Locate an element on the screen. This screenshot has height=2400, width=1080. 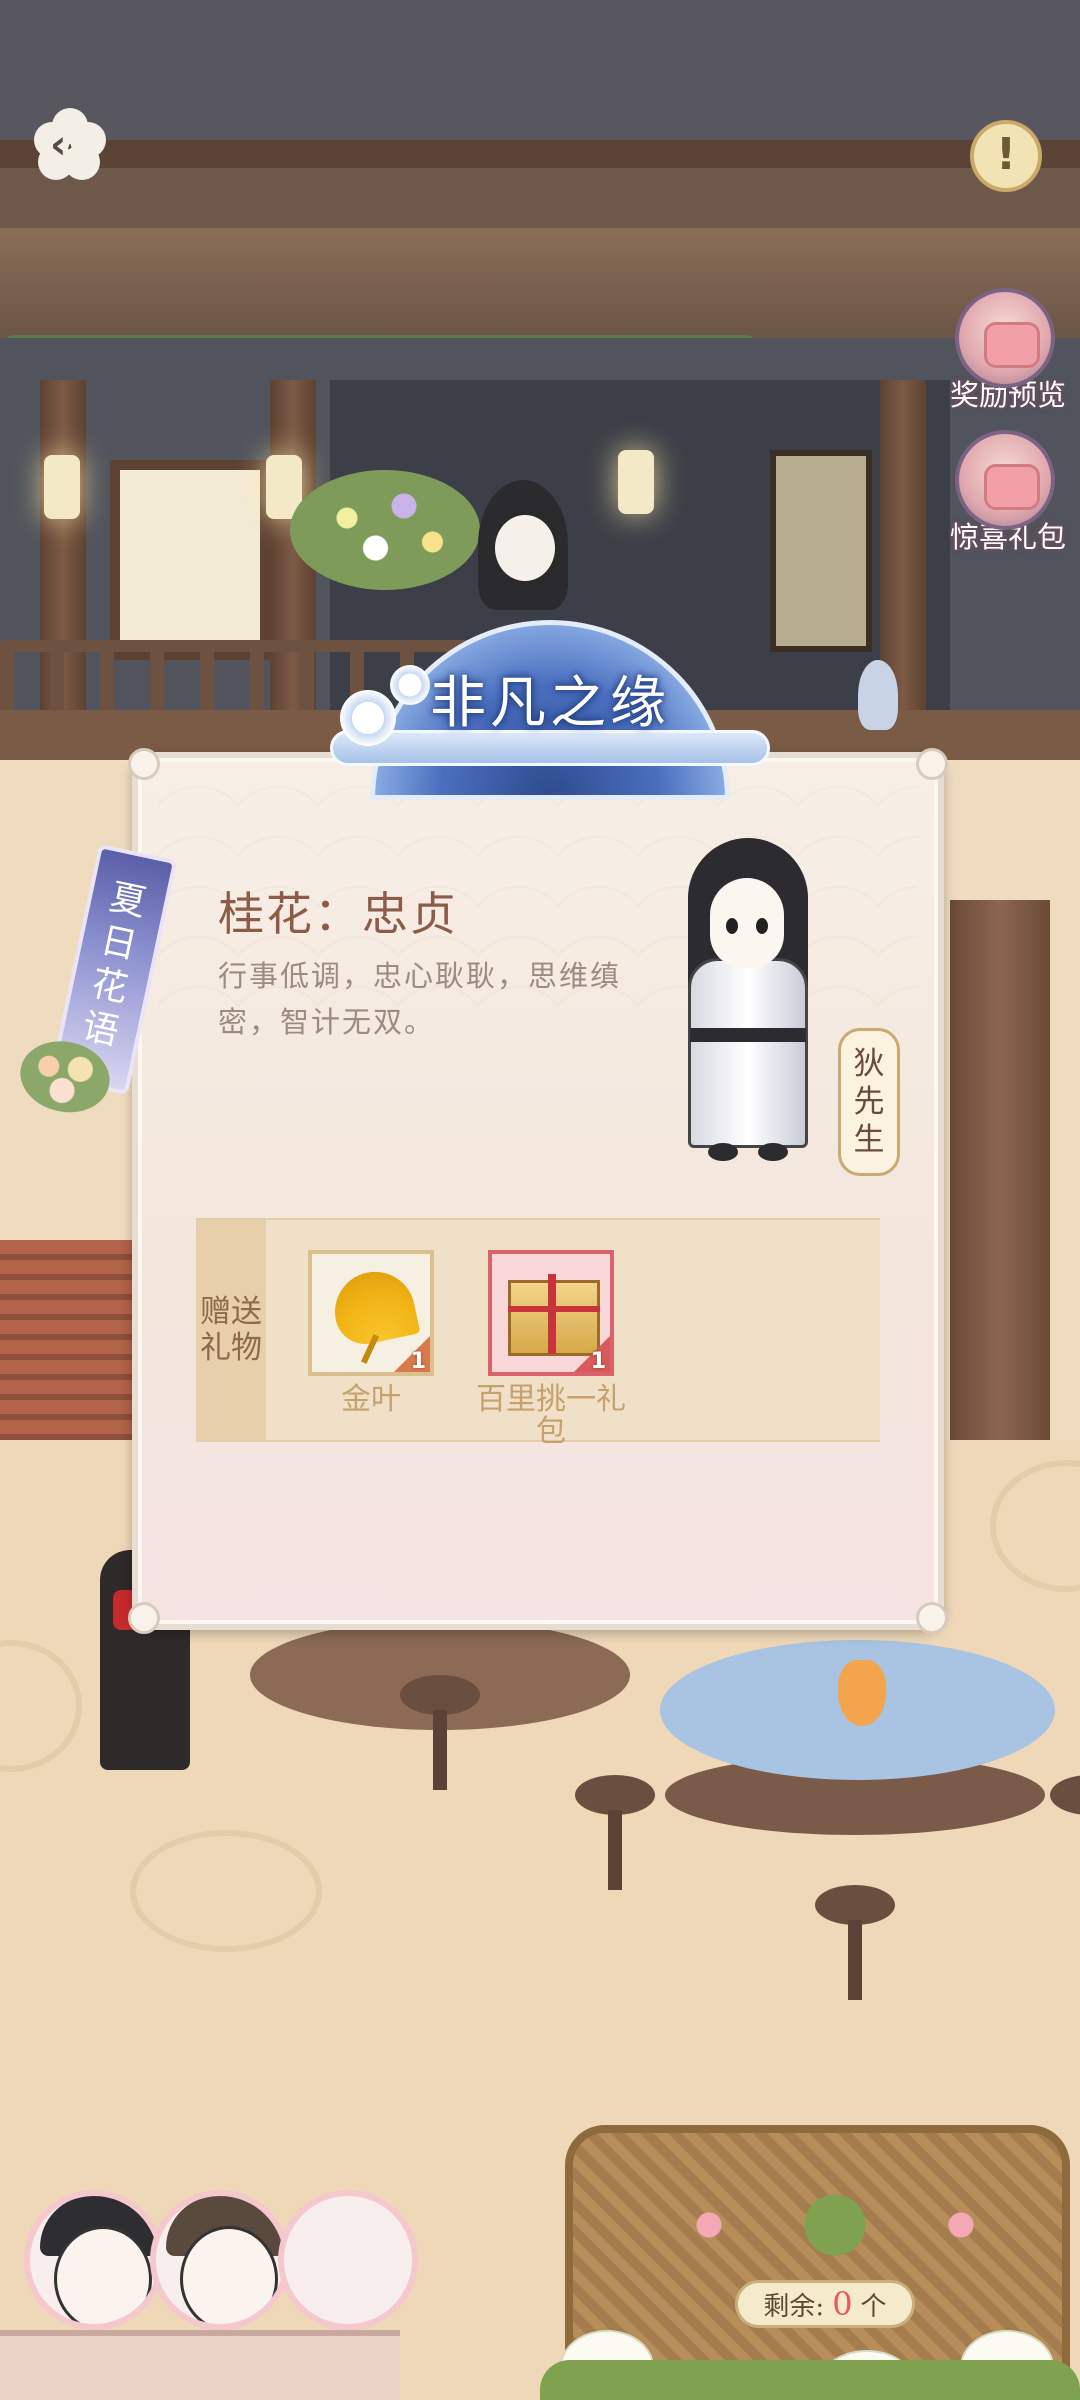
reward-bag-icon is located at coordinates (1005, 338).